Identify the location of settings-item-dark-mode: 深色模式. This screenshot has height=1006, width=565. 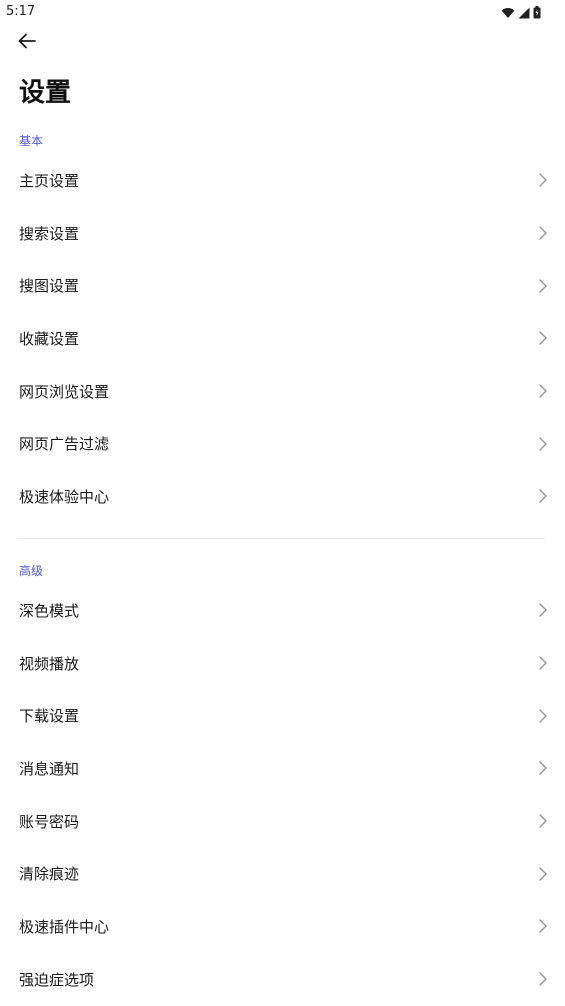
(282, 610).